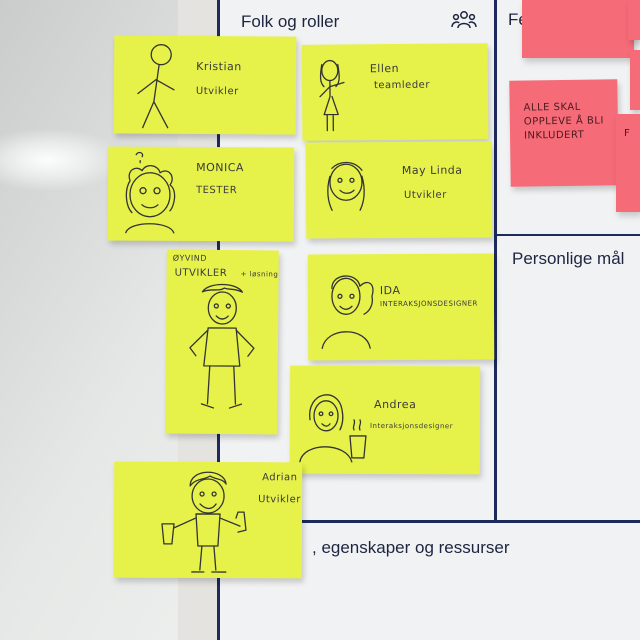 The height and width of the screenshot is (640, 640). Describe the element at coordinates (578, 29) in the screenshot. I see `pink-note-top` at that location.